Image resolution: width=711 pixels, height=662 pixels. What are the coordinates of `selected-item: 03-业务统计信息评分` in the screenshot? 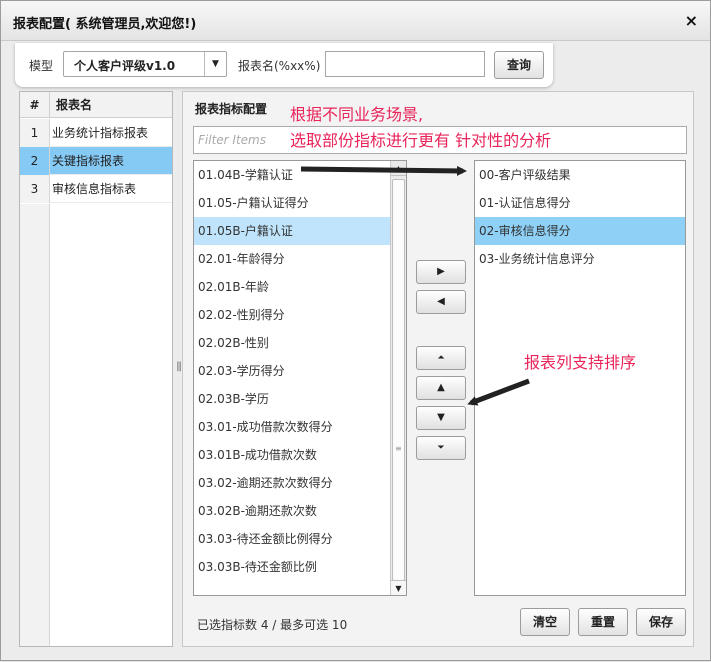 It's located at (580, 259).